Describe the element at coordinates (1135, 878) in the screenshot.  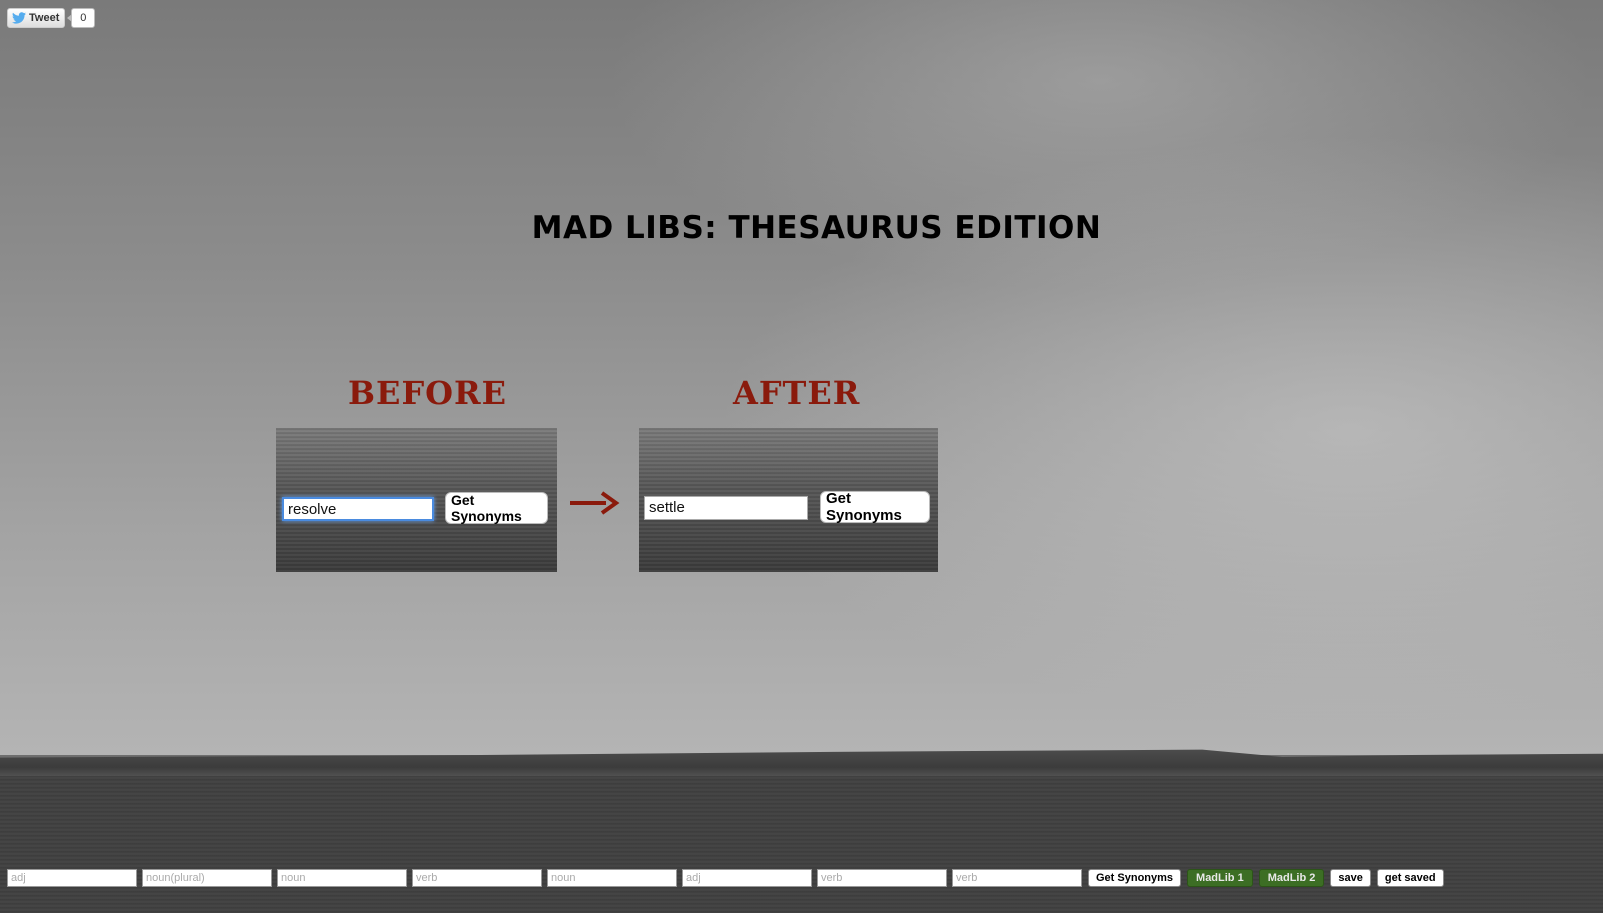
I see `get-synonyms-button: Get Synonyms` at that location.